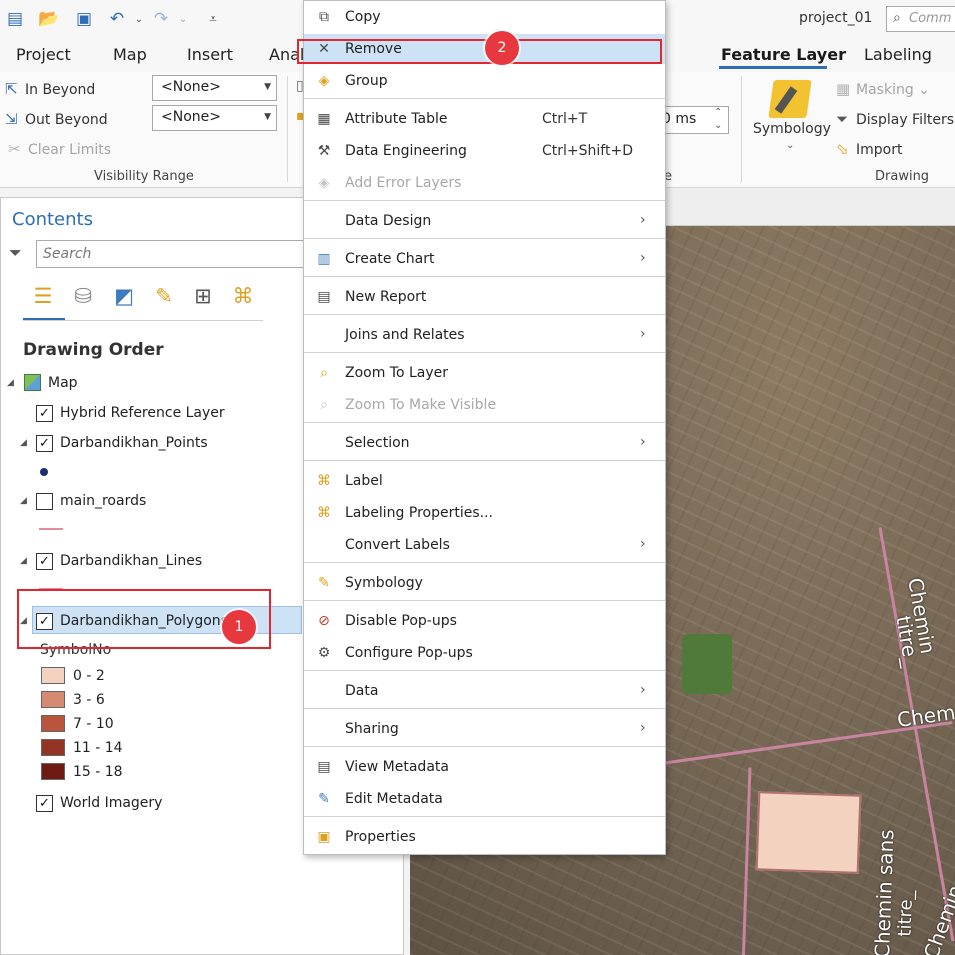 This screenshot has height=955, width=955. Describe the element at coordinates (790, 145) in the screenshot. I see `chevron-down-icon: ⌄` at that location.